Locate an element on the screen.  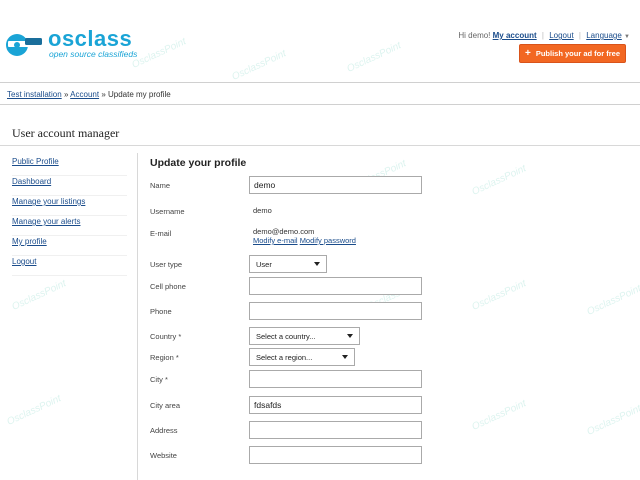
breadcrumb-current: Update my profile is located at coordinates (139, 94).